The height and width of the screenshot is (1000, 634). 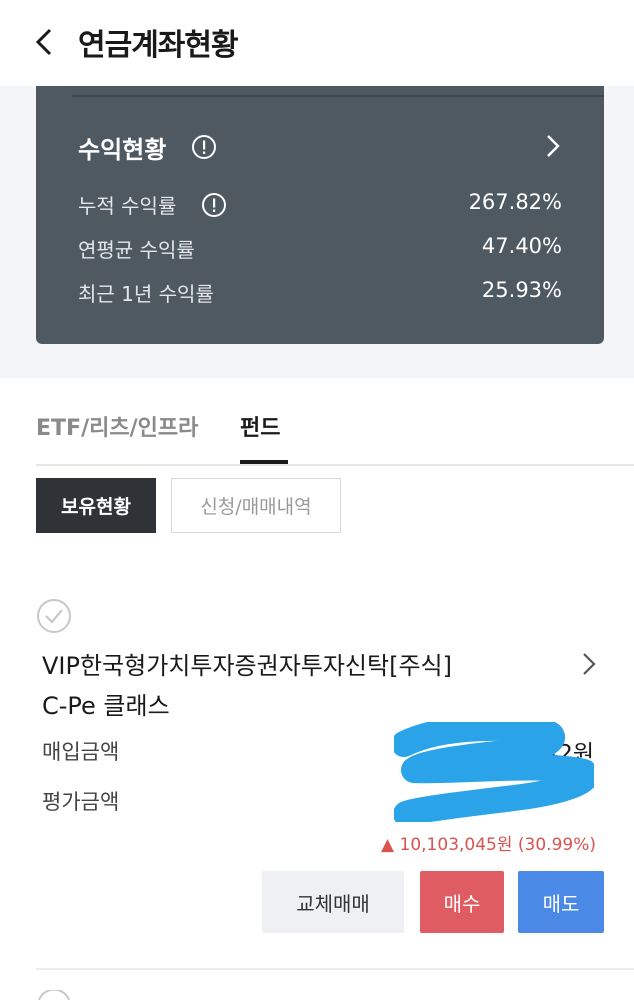 What do you see at coordinates (320, 206) in the screenshot?
I see `stat-row-cumulative: 누적 수익률 267.82%` at bounding box center [320, 206].